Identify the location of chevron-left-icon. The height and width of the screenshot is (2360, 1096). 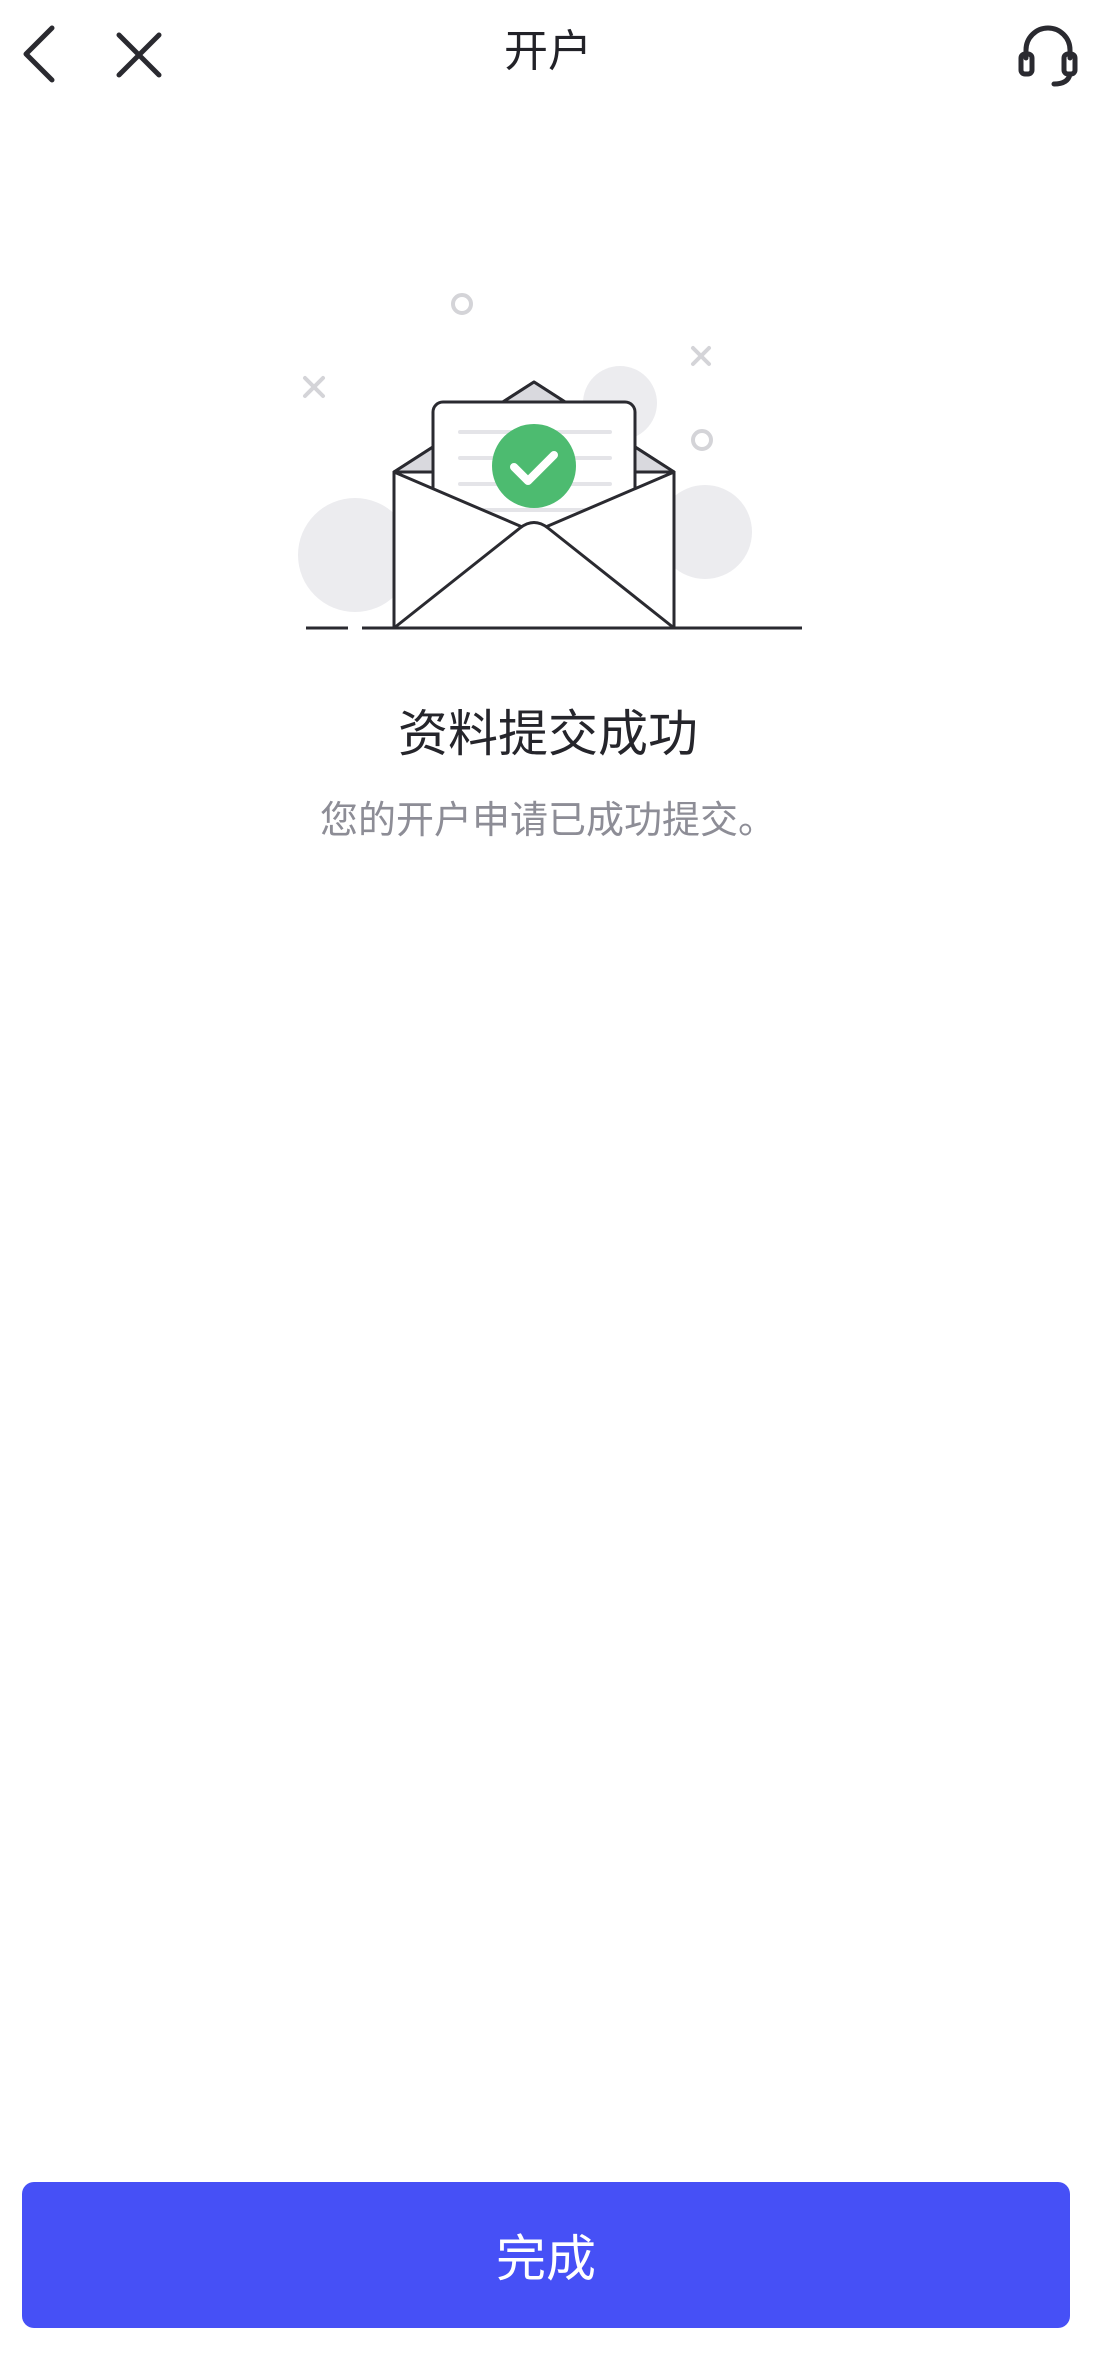
(39, 54).